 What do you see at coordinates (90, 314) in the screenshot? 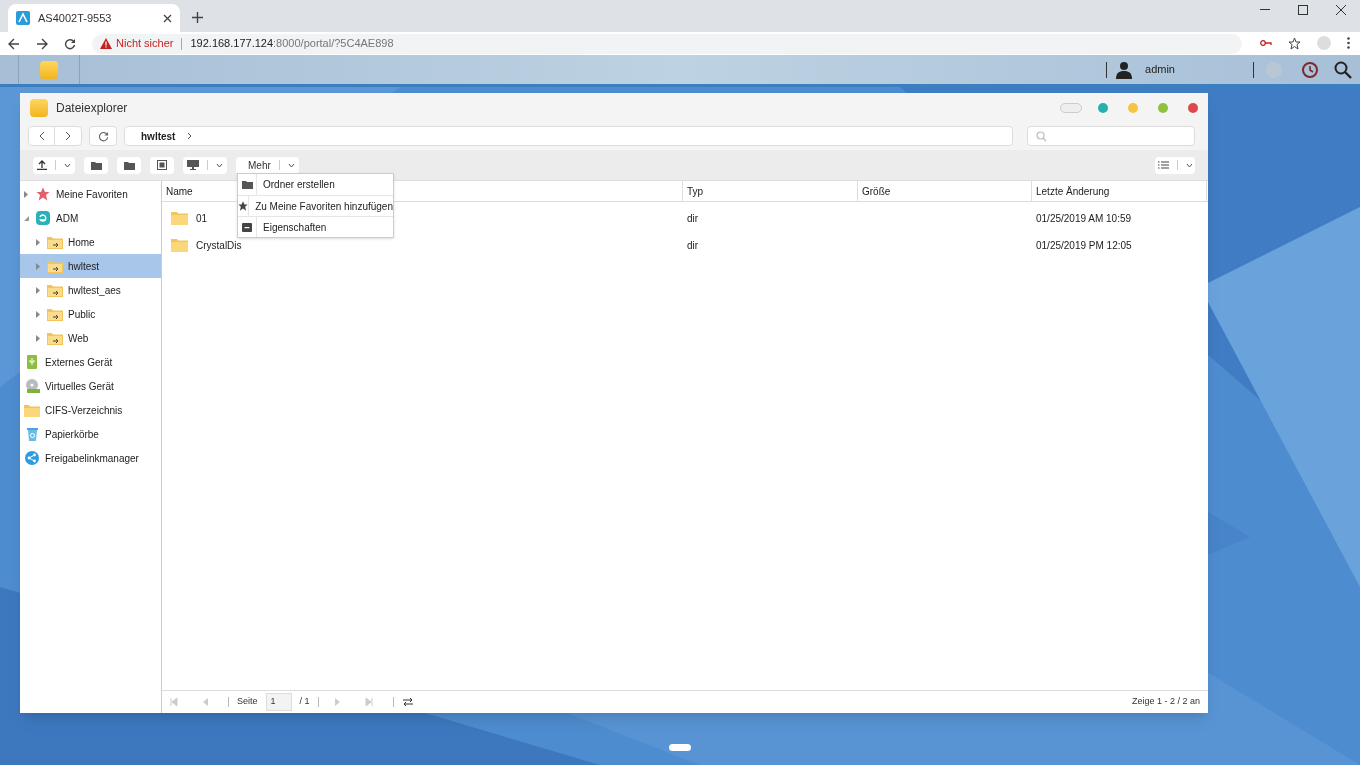
I see `sidebar-item: Public` at bounding box center [90, 314].